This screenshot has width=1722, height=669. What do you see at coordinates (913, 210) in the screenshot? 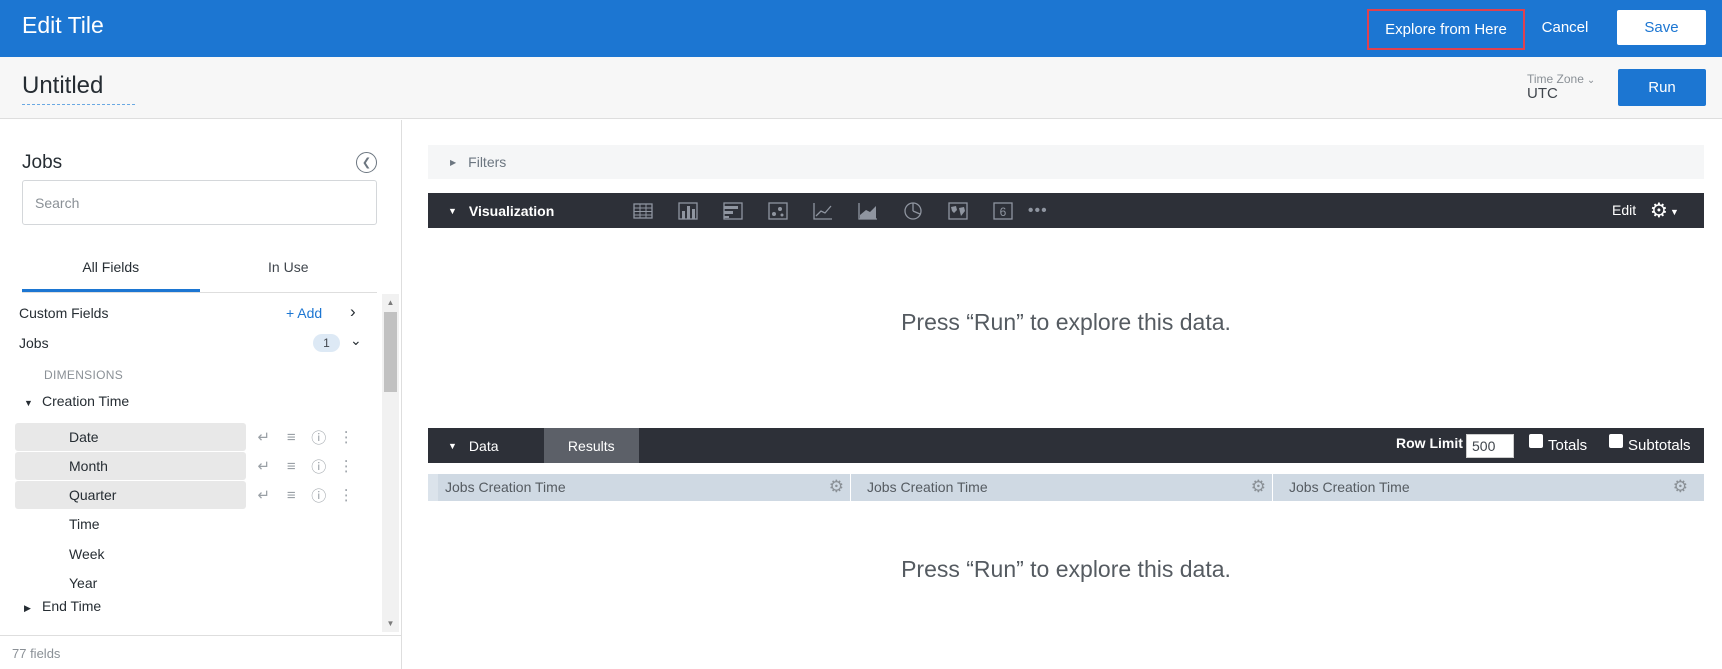
I see `pie-chart-icon` at bounding box center [913, 210].